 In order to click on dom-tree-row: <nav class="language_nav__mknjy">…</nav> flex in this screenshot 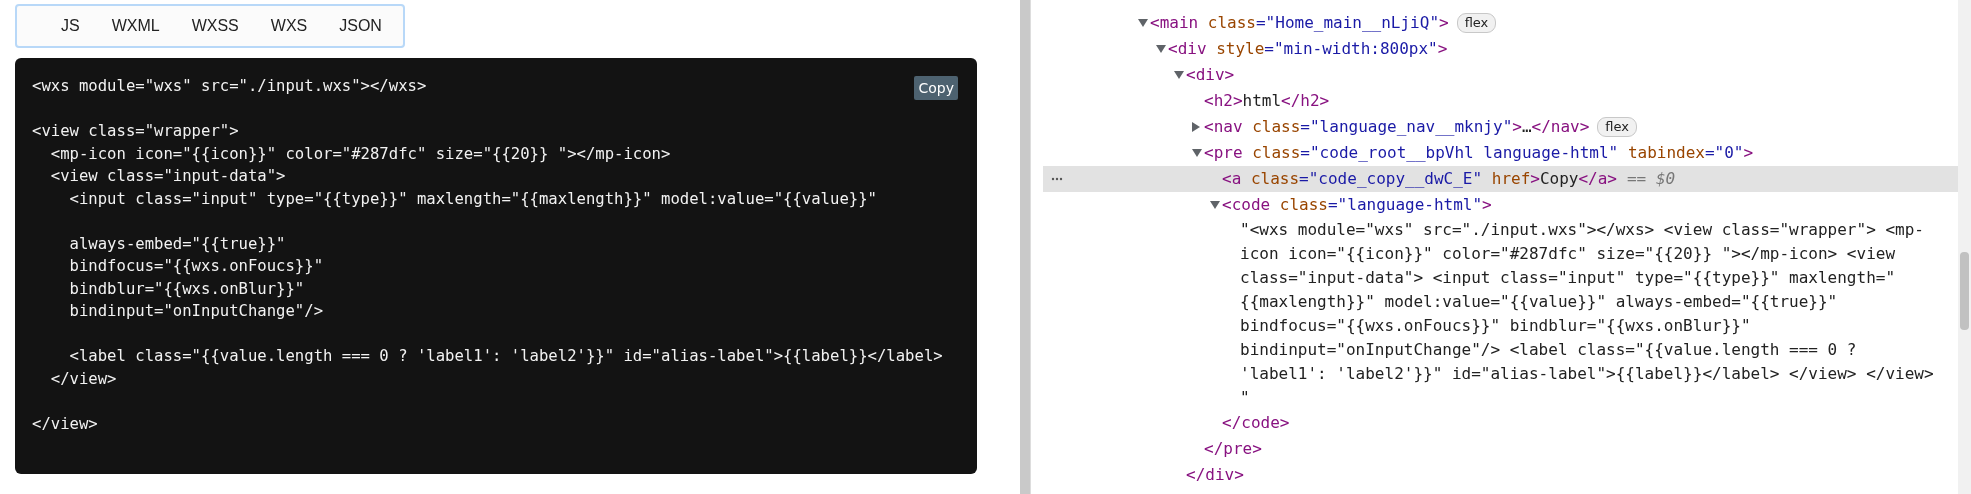, I will do `click(1500, 127)`.